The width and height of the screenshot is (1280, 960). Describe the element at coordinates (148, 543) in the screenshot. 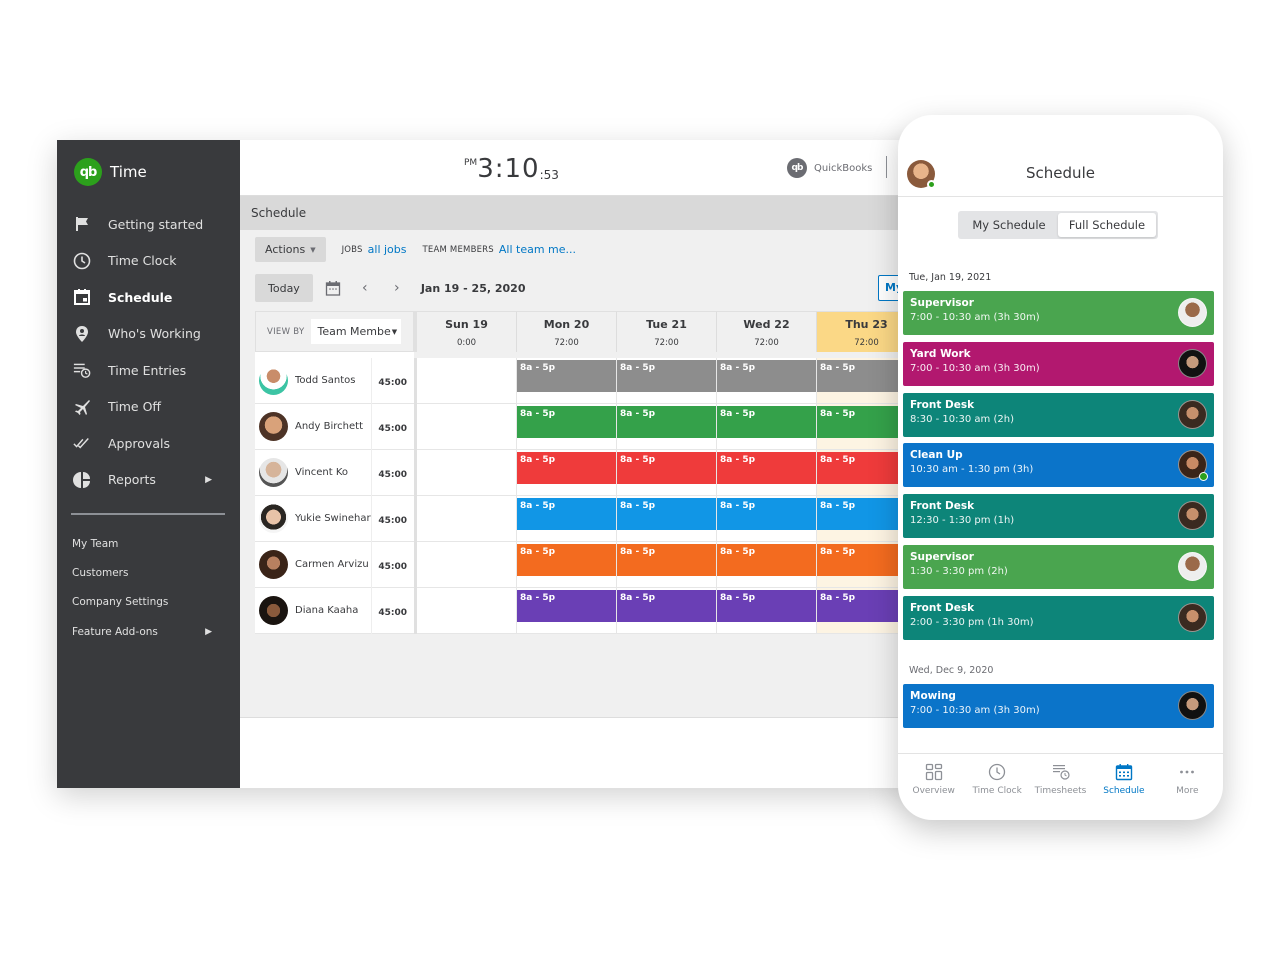

I see `sidebar-item-my-team: My Team` at that location.